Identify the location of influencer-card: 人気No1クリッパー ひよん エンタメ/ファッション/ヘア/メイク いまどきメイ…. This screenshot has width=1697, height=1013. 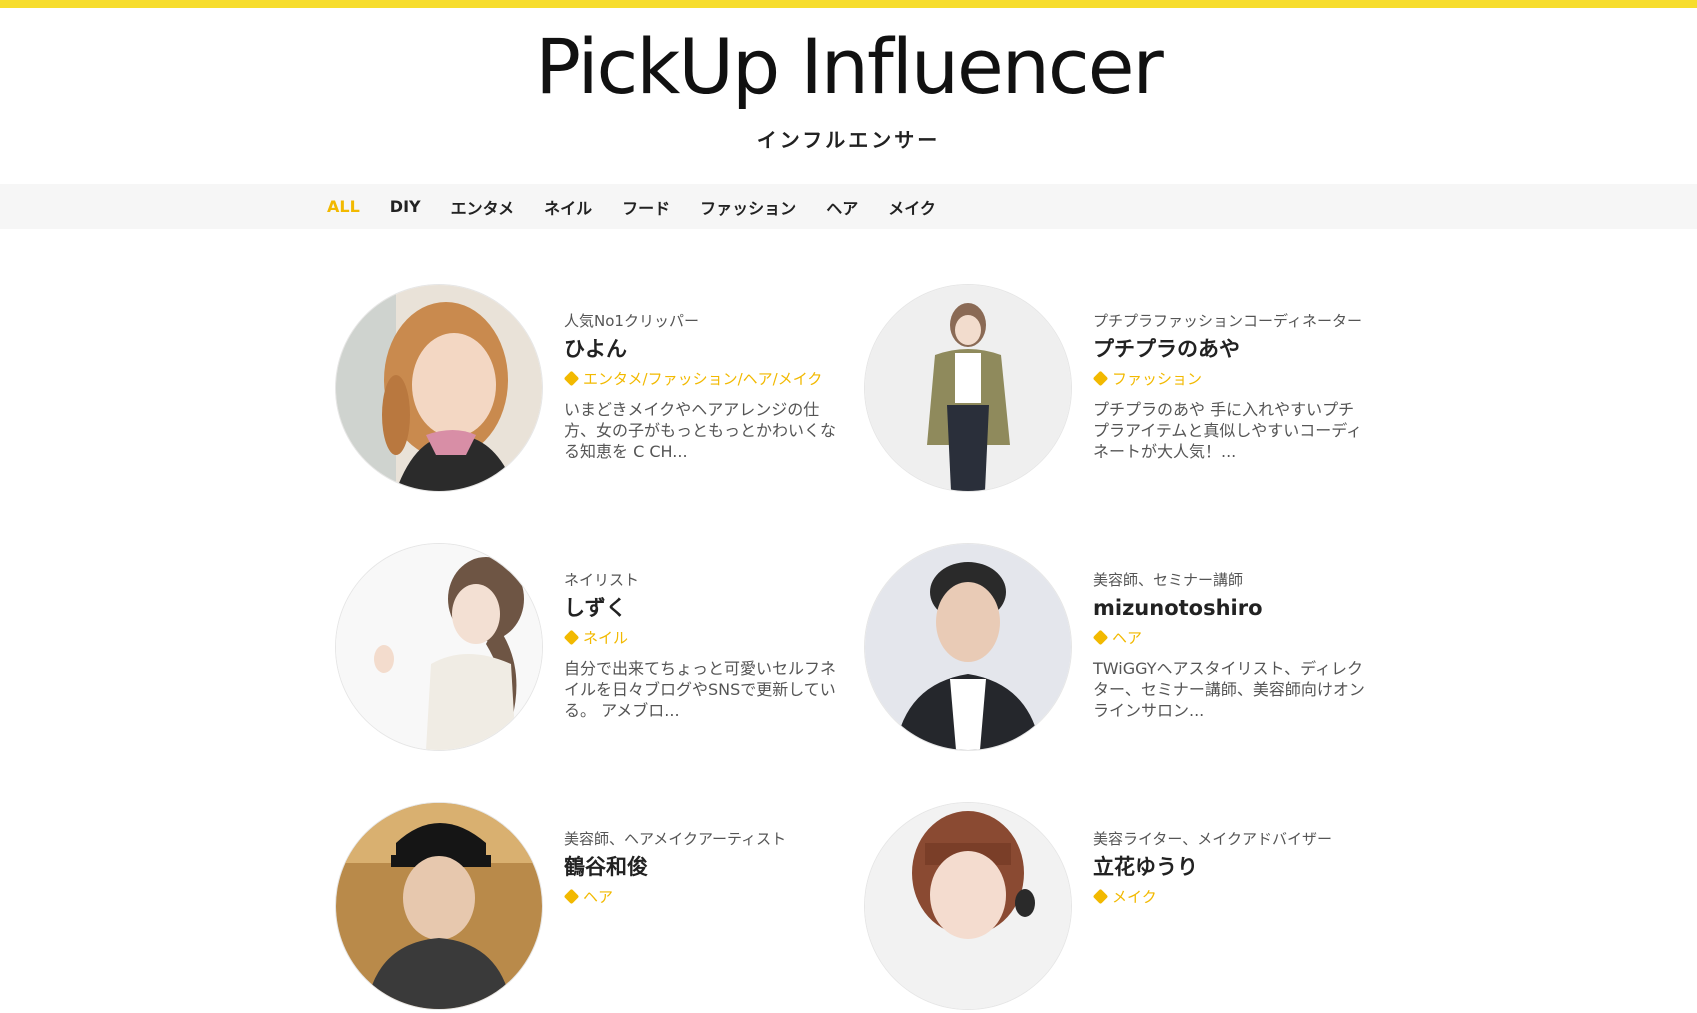
(588, 390).